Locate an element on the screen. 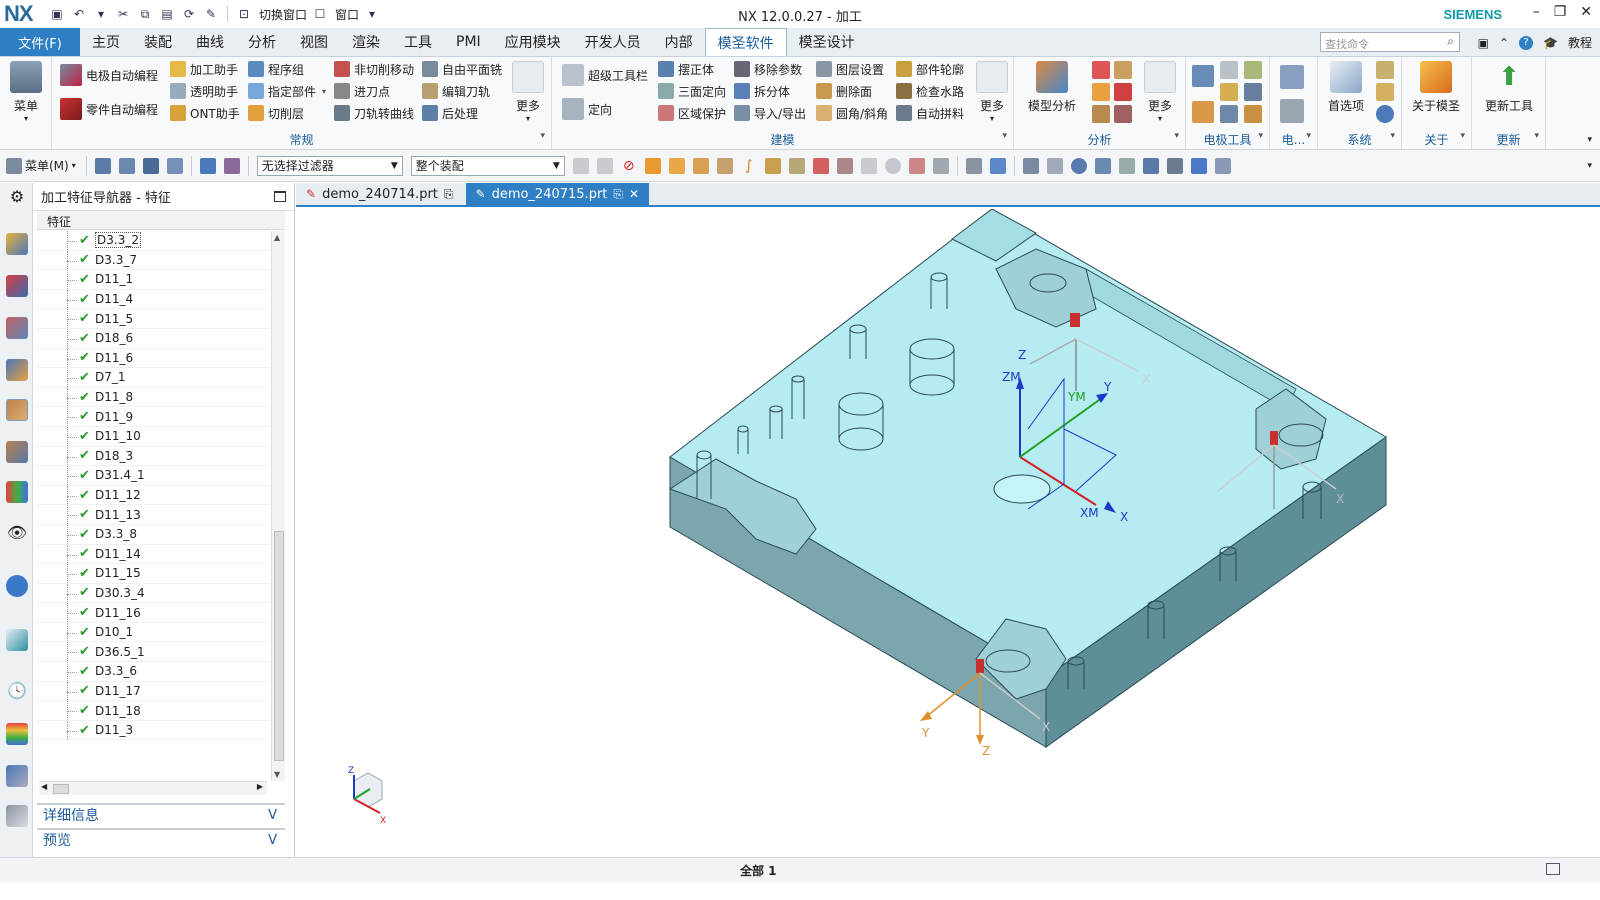  scroll-up-icon: ▲ is located at coordinates (277, 237).